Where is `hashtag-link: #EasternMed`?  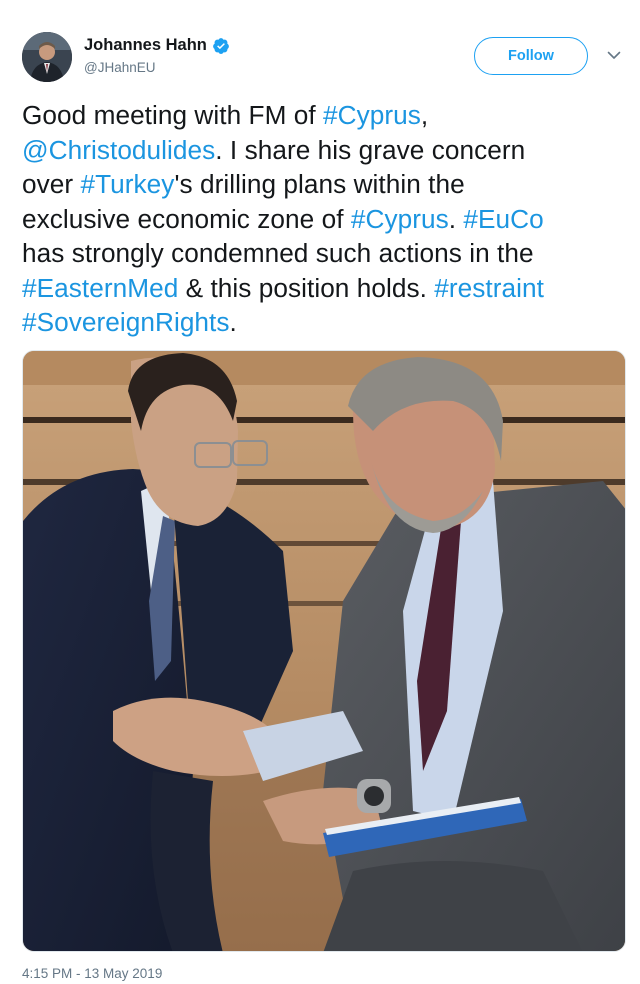 hashtag-link: #EasternMed is located at coordinates (100, 288).